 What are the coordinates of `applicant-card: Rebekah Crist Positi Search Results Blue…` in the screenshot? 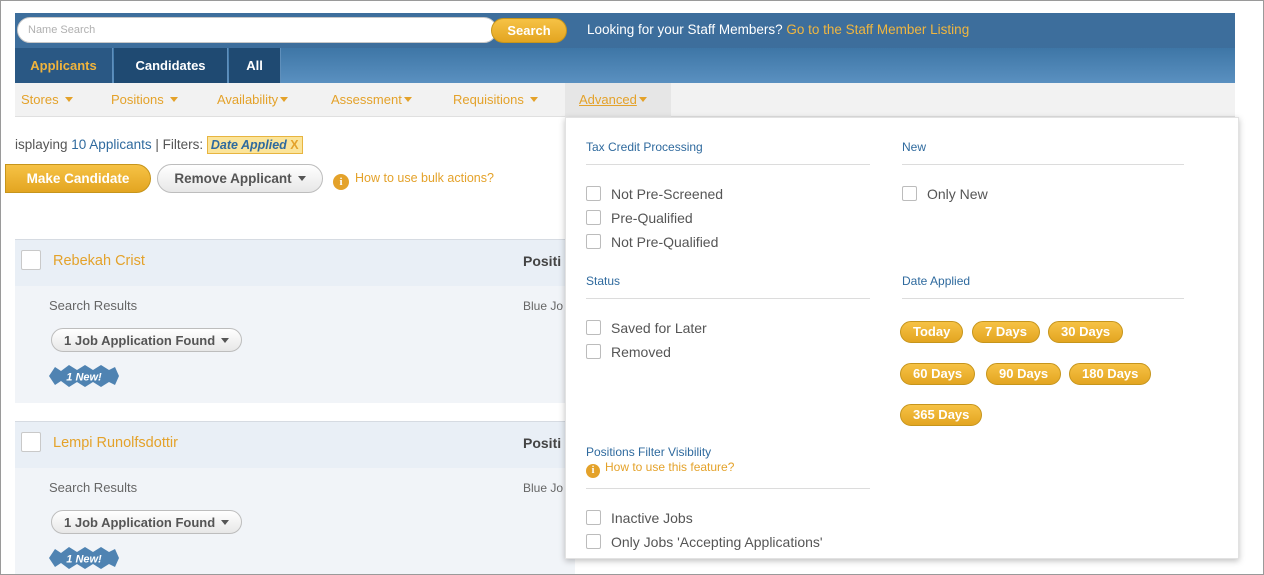 It's located at (295, 321).